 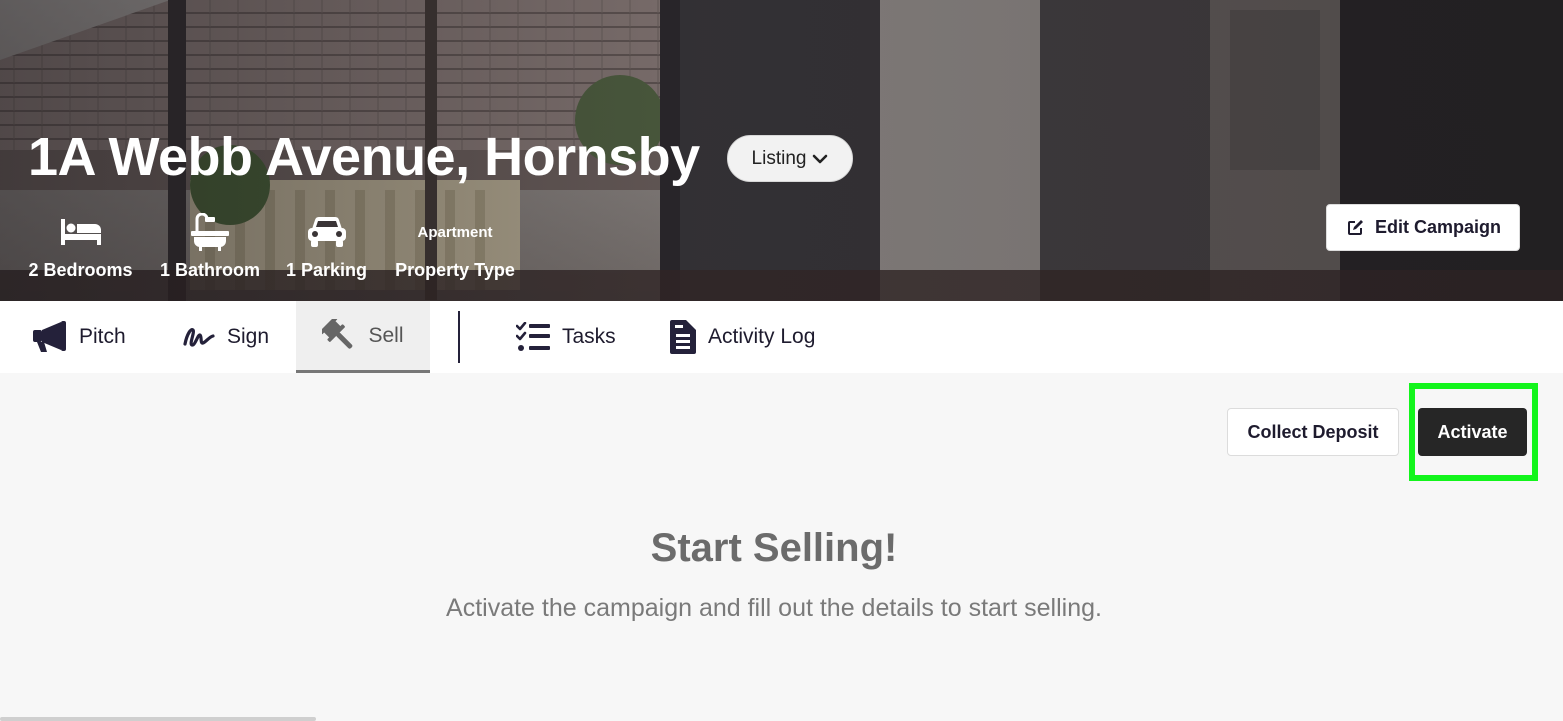 I want to click on feature-bedrooms: 2 Bedrooms, so click(x=80, y=246).